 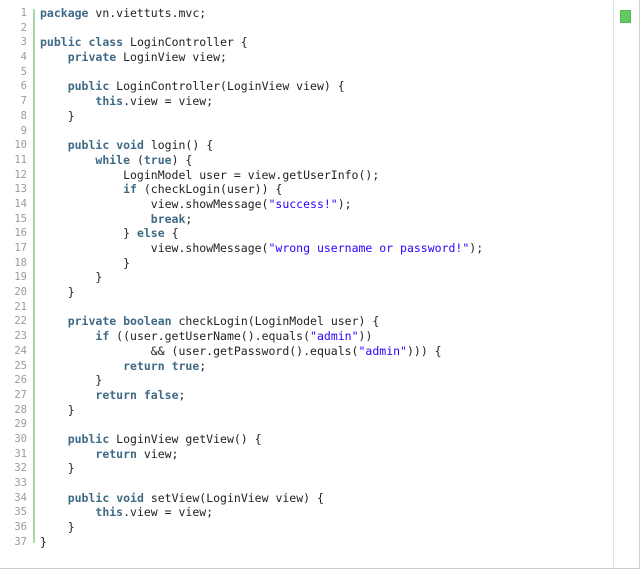 I want to click on line-number: 27, so click(x=20, y=394).